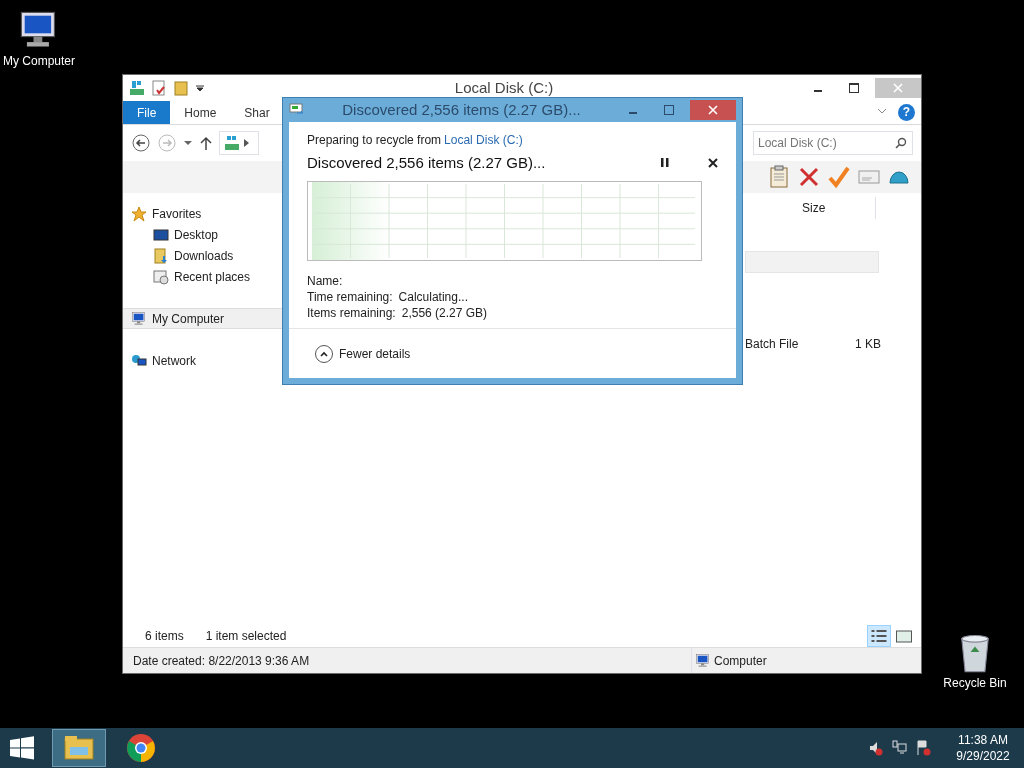 The image size is (1024, 768). I want to click on detail-value: 2,556 (2.27 GB), so click(444, 312).